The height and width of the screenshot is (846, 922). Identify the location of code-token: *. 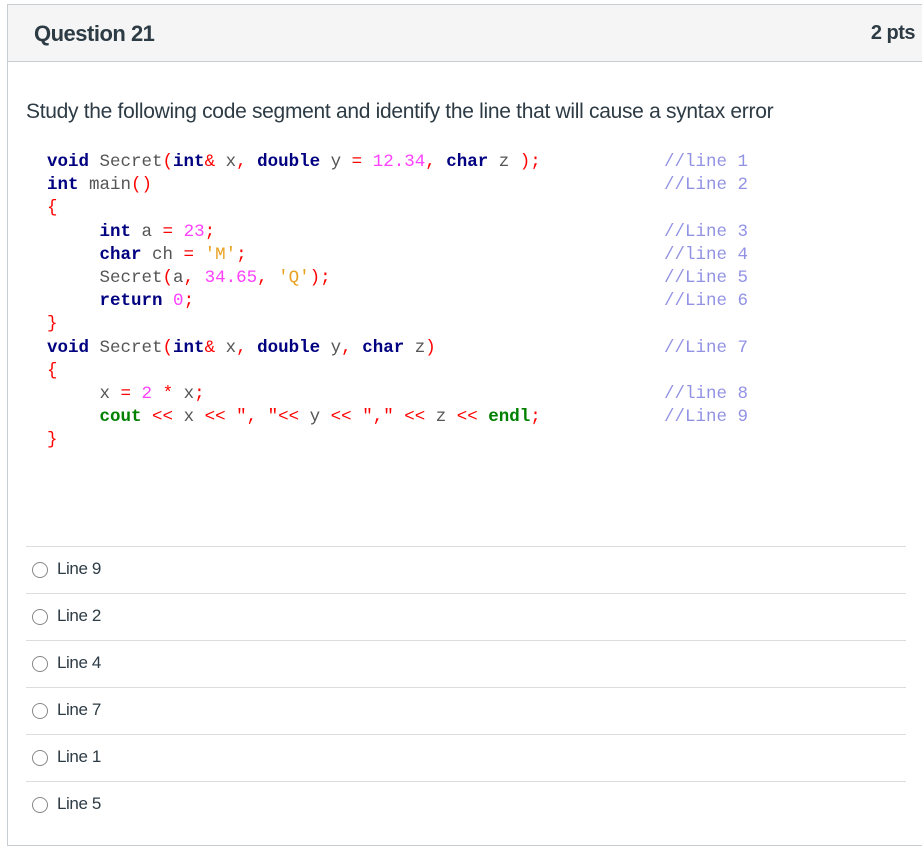
(168, 393).